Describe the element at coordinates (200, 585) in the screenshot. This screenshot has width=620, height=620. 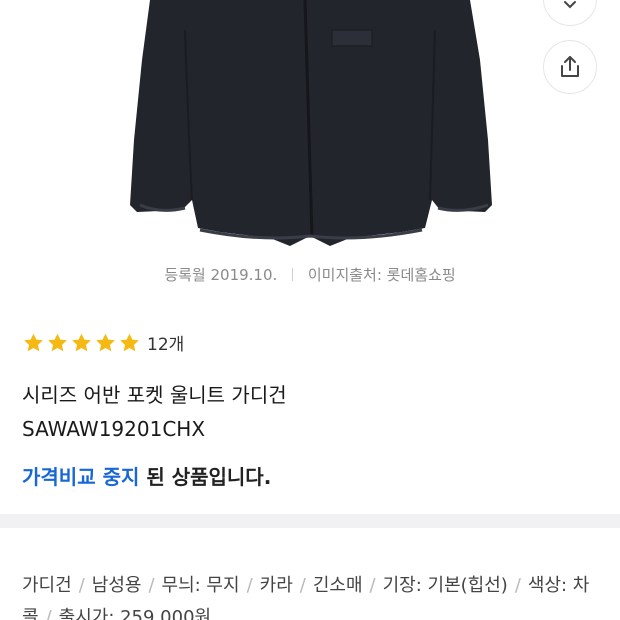
I see `spec-item: 무늬: 무지` at that location.